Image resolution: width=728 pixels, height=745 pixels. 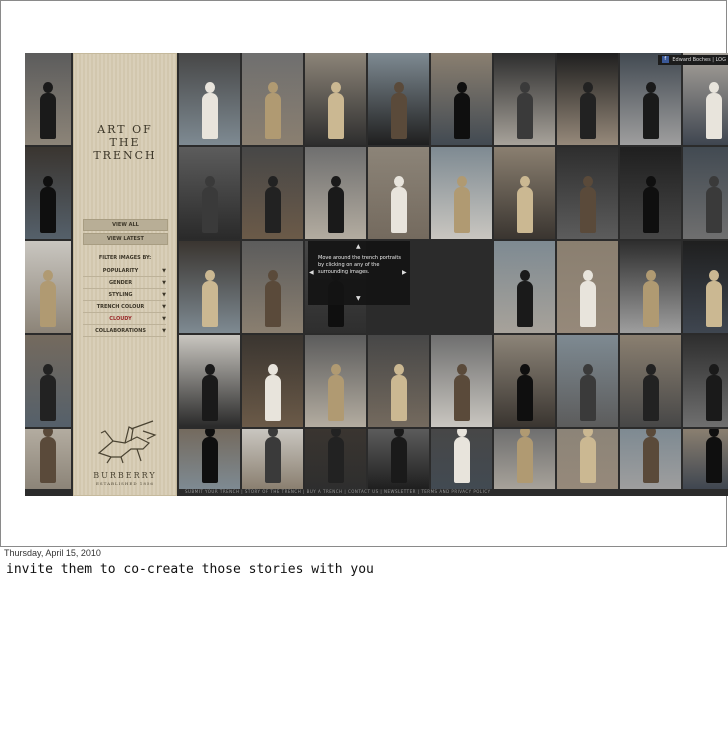 I want to click on filter-option: COLLABORATIONS ▼, so click(x=124, y=332).